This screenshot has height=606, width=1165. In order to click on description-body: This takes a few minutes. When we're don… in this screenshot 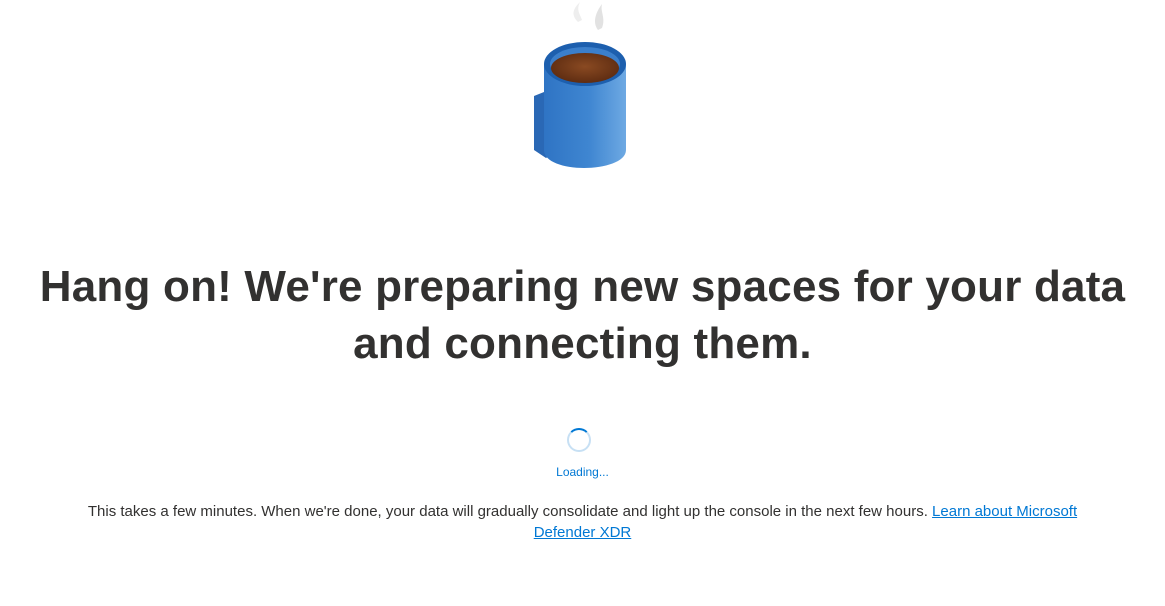, I will do `click(510, 511)`.